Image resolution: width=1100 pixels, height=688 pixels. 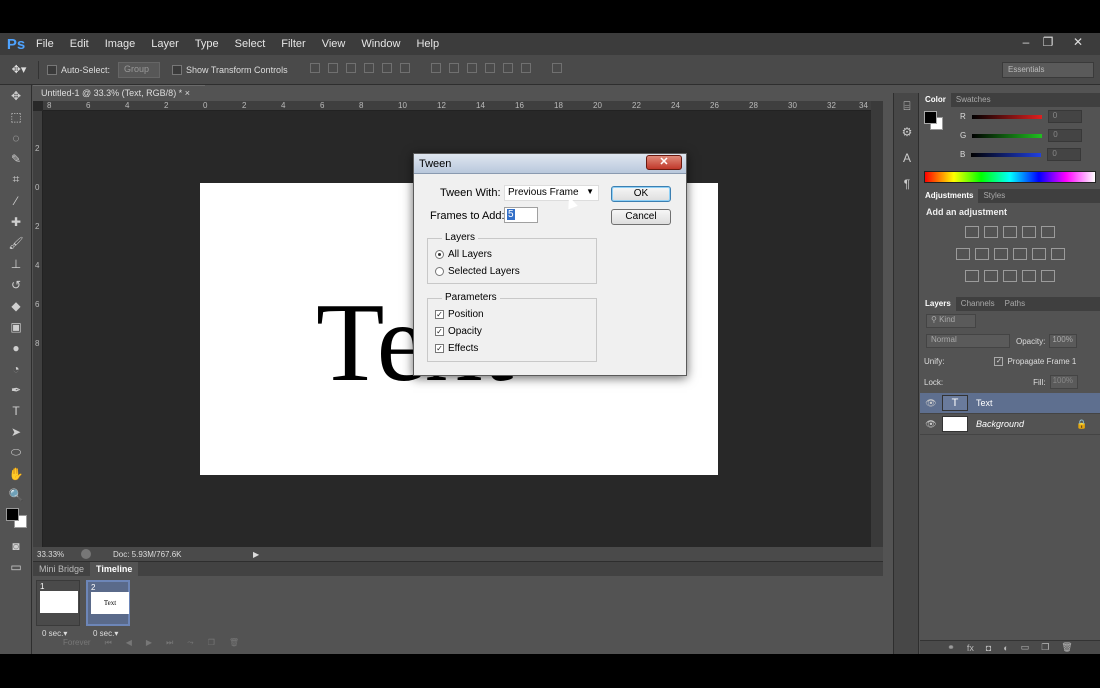 I want to click on tween-with-dropdown: Previous Frame ▼, so click(x=551, y=193).